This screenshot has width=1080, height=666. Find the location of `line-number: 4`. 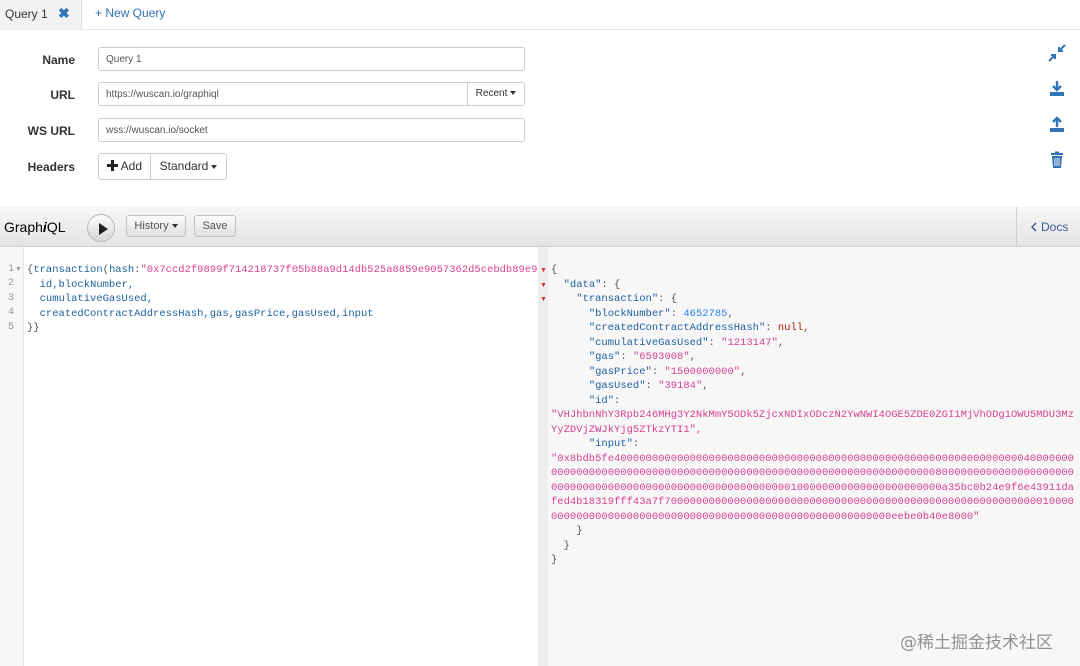

line-number: 4 is located at coordinates (10, 312).